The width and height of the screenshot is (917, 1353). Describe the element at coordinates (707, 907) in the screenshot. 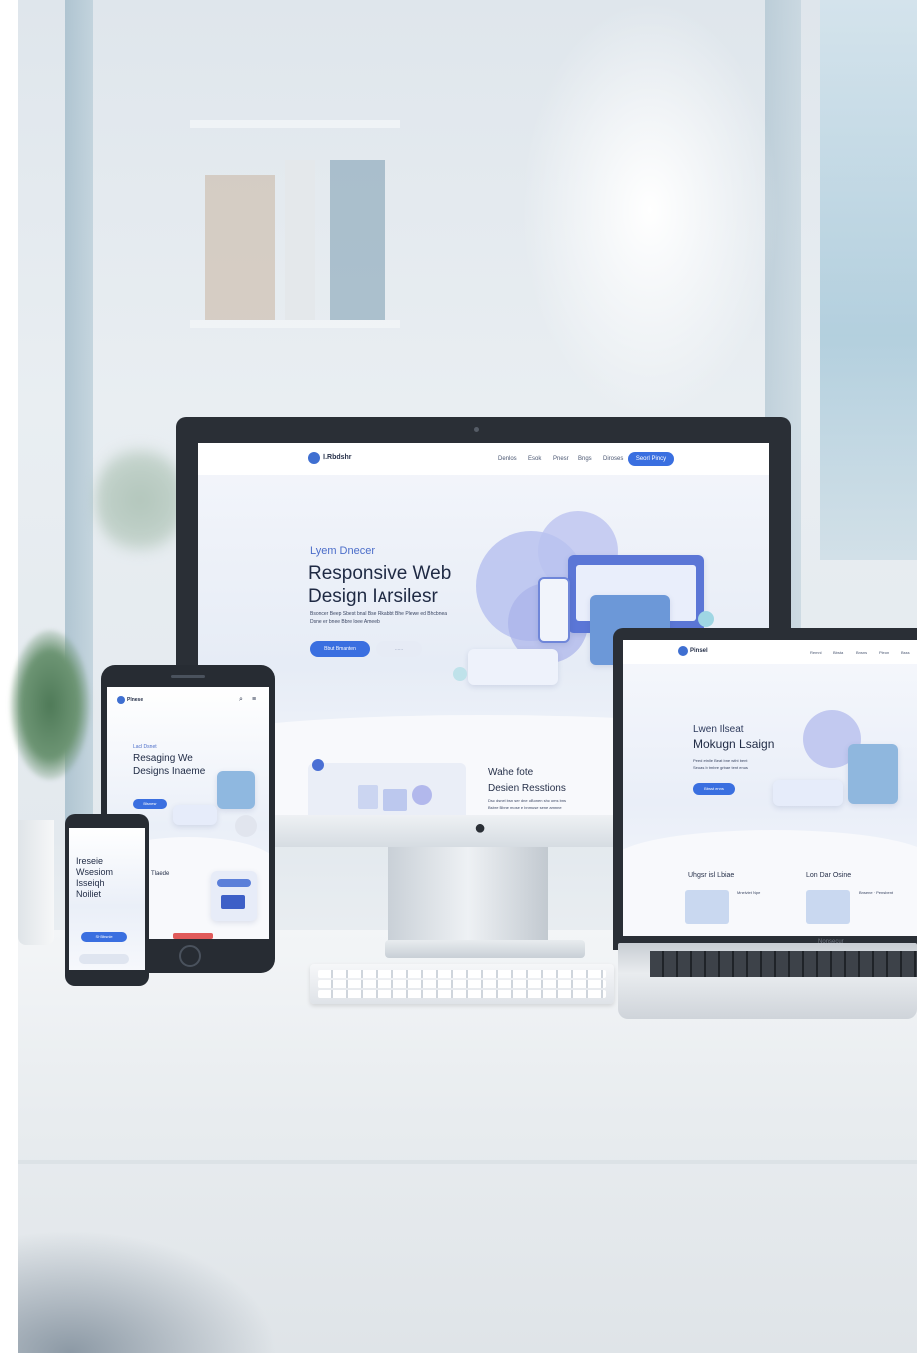

I see `laptop-col1-image` at that location.